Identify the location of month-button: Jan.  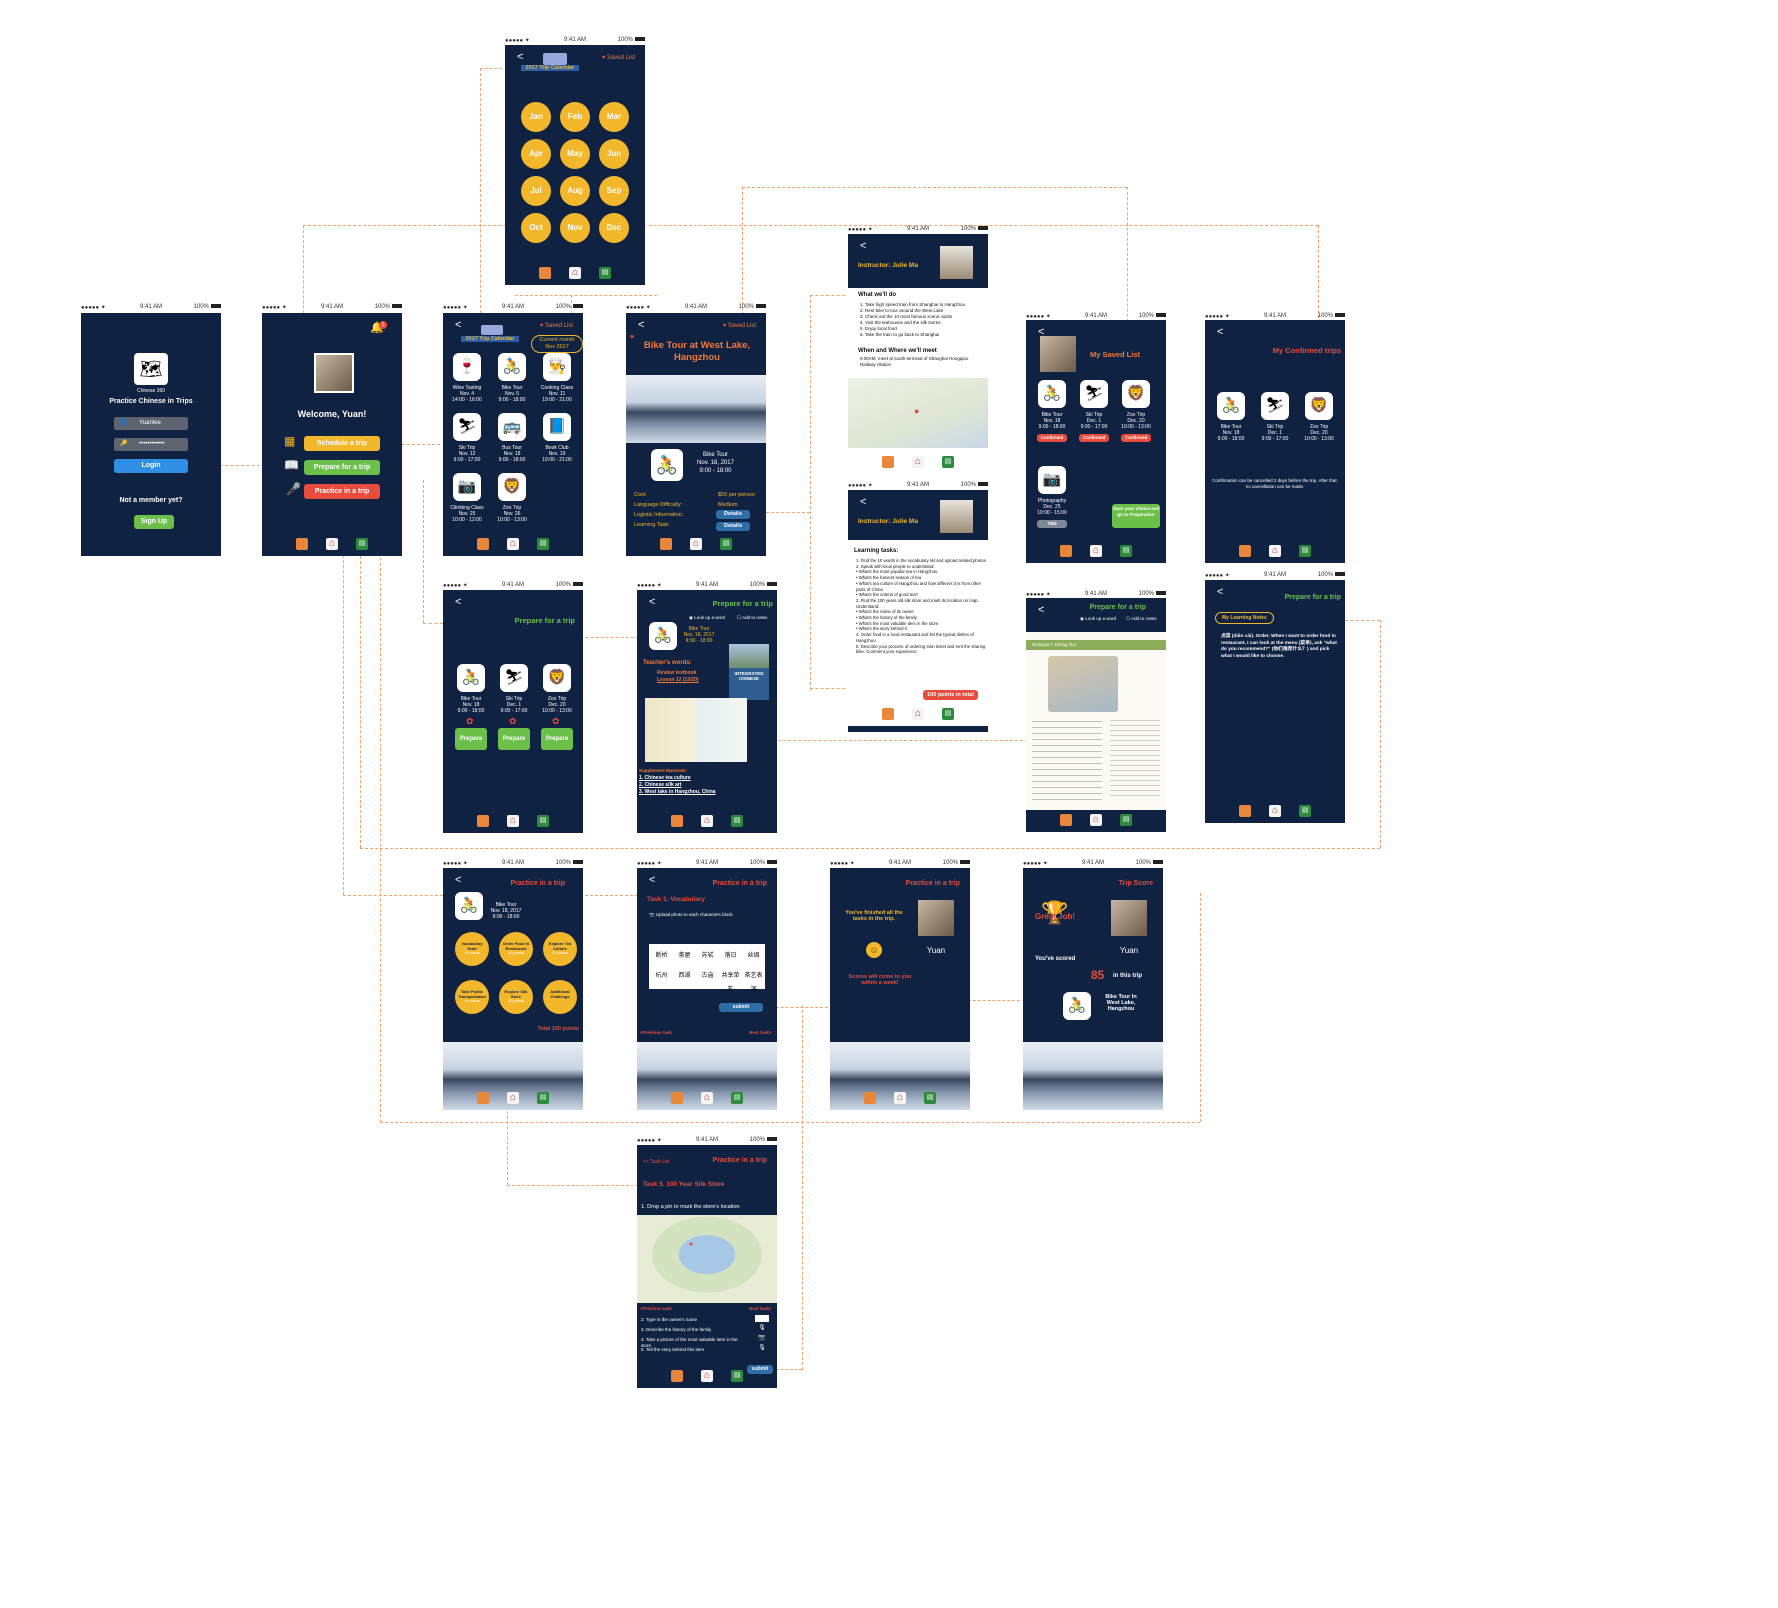
(536, 117).